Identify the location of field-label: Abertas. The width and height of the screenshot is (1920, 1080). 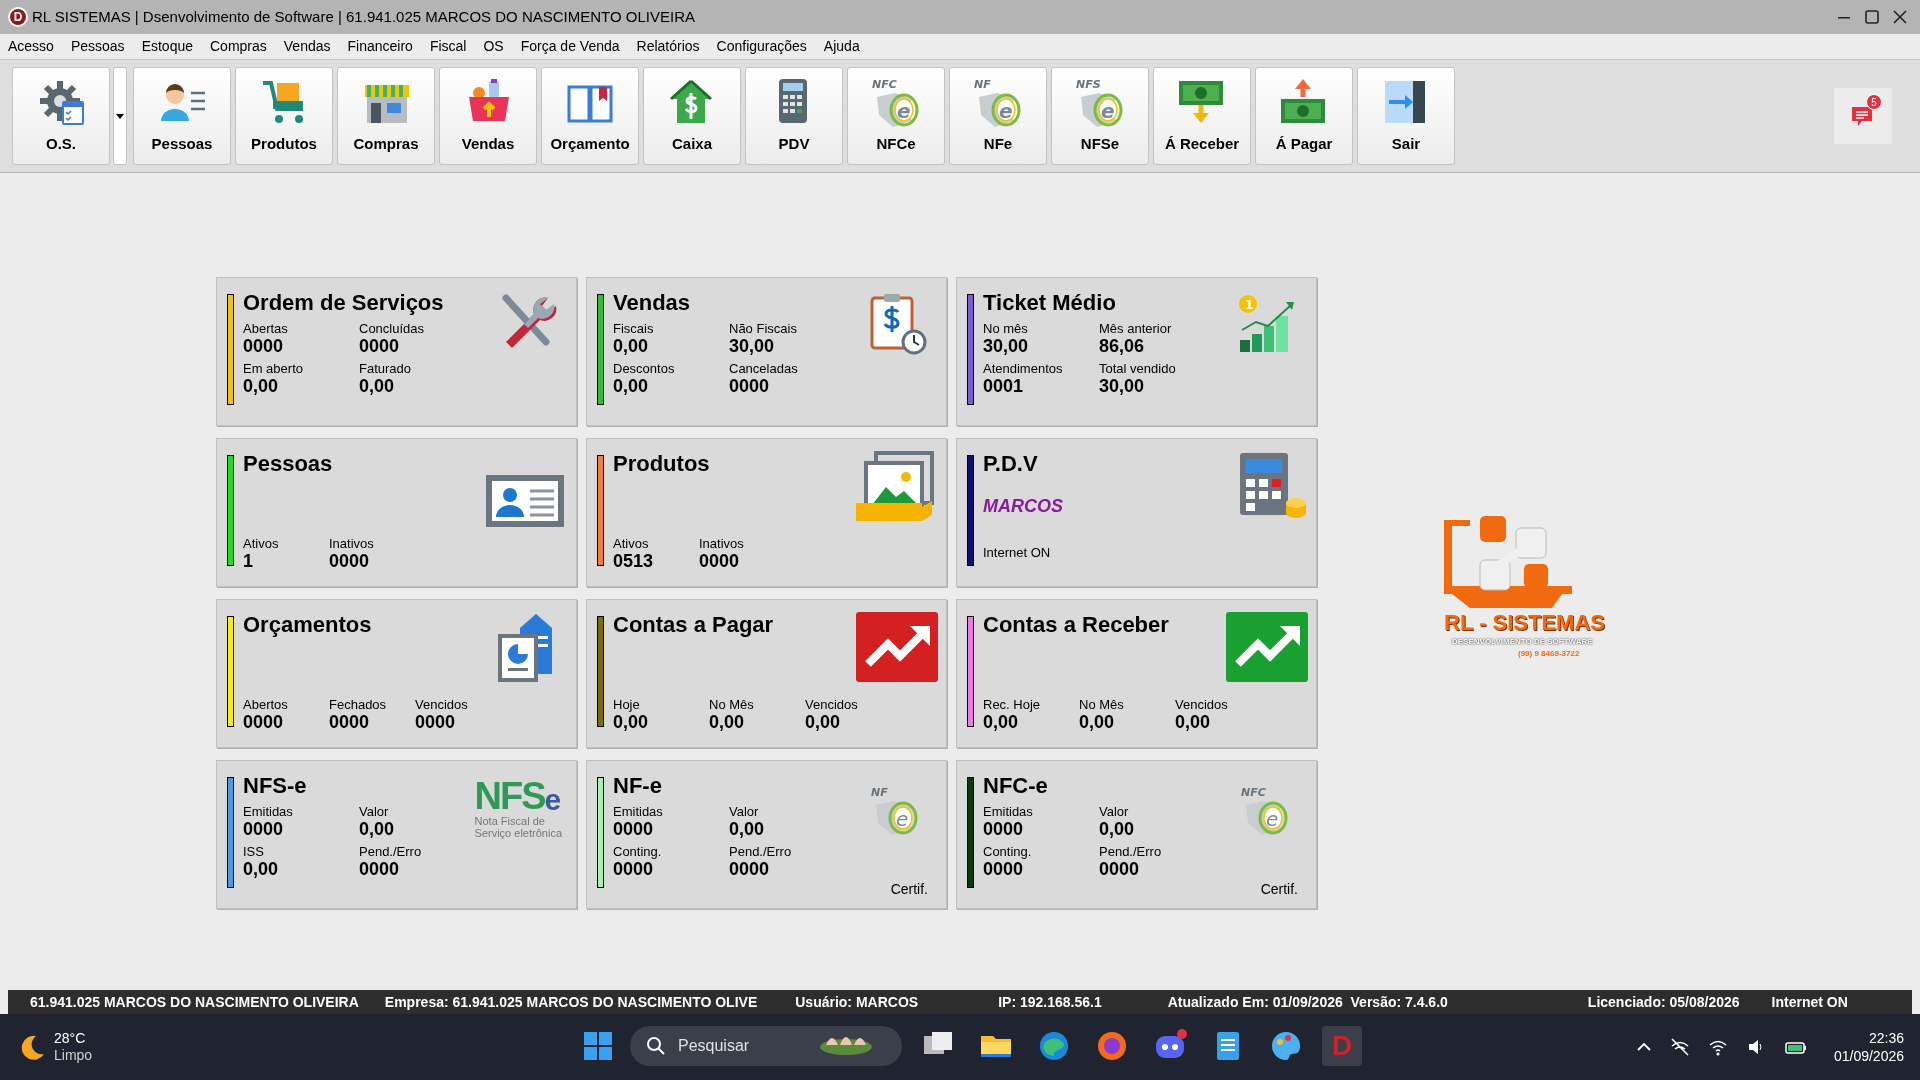
(266, 328).